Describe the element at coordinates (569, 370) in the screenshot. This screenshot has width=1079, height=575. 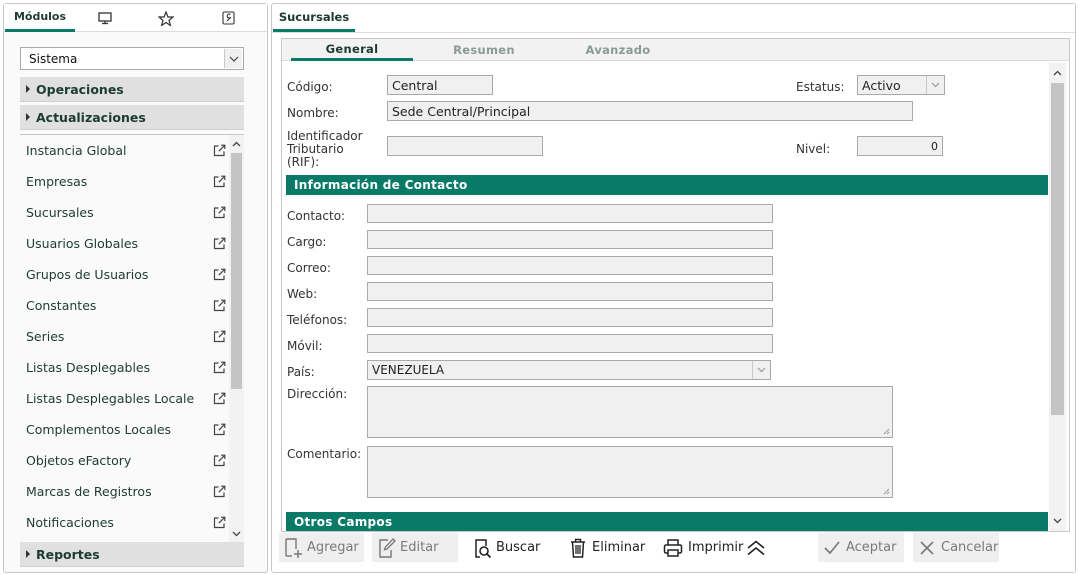
I see `pais-select: VENEZUELA` at that location.